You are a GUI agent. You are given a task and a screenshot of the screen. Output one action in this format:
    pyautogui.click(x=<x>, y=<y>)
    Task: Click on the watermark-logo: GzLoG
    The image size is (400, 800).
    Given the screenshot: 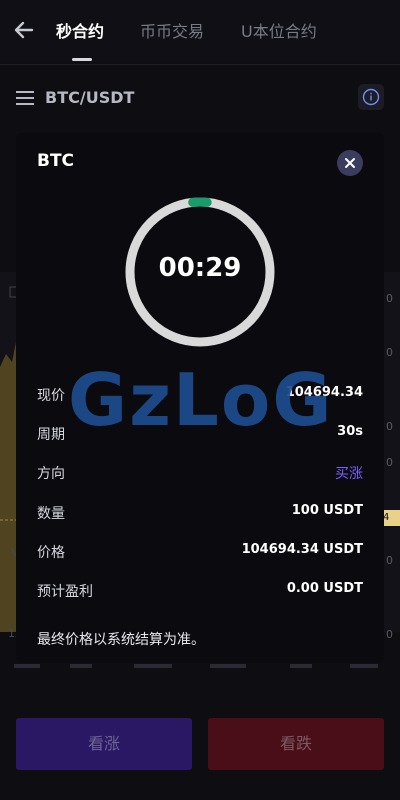 What is the action you would take?
    pyautogui.click(x=201, y=400)
    